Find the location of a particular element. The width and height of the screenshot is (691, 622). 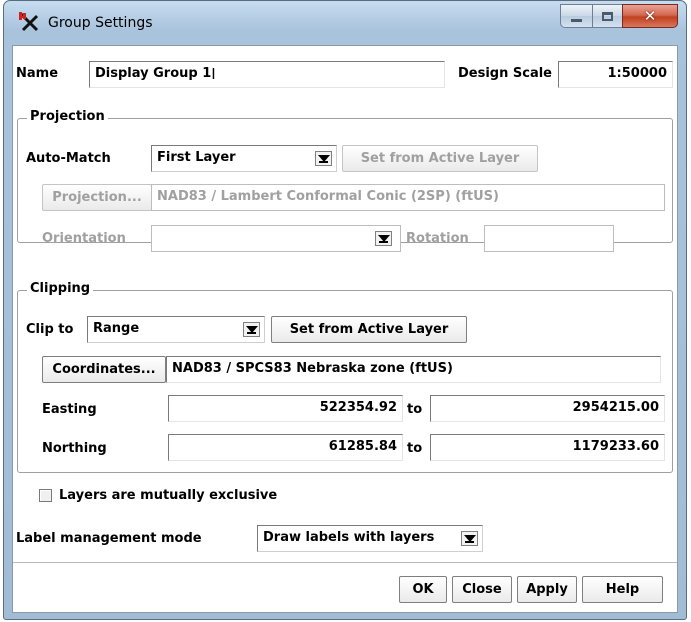

clipping-set-from-active-button: Set from Active Layer is located at coordinates (369, 329).